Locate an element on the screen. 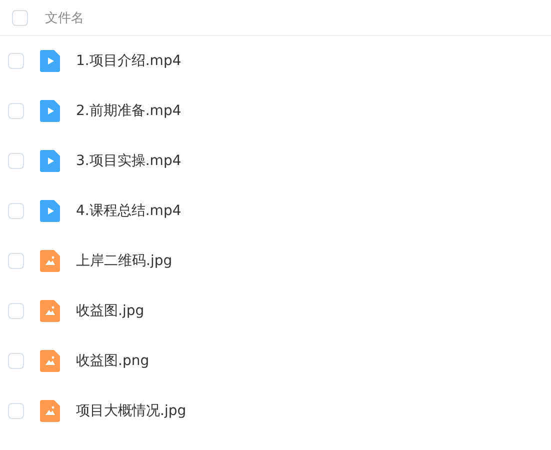 The image size is (551, 450). file-name: 收益图.jpg is located at coordinates (110, 311).